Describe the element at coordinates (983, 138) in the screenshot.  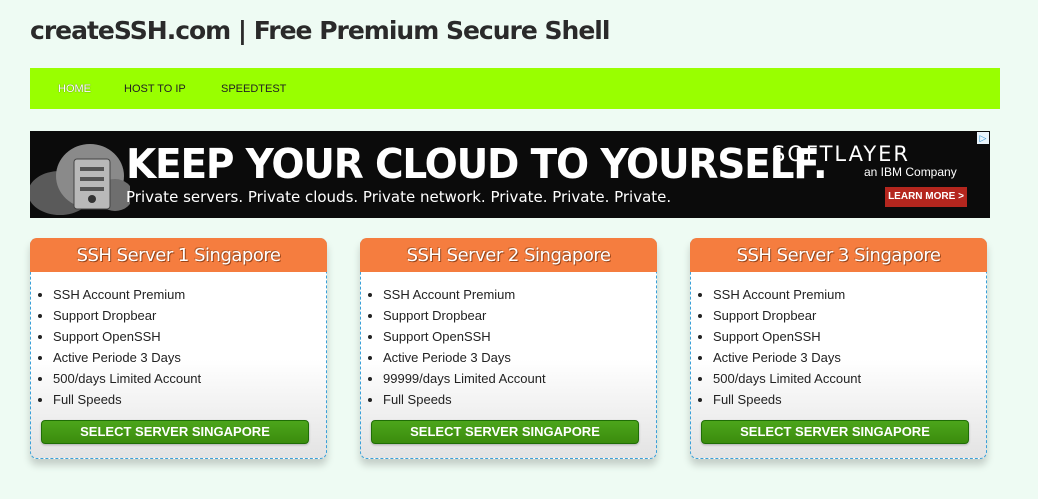
I see `adchoices-icon: ▷` at that location.